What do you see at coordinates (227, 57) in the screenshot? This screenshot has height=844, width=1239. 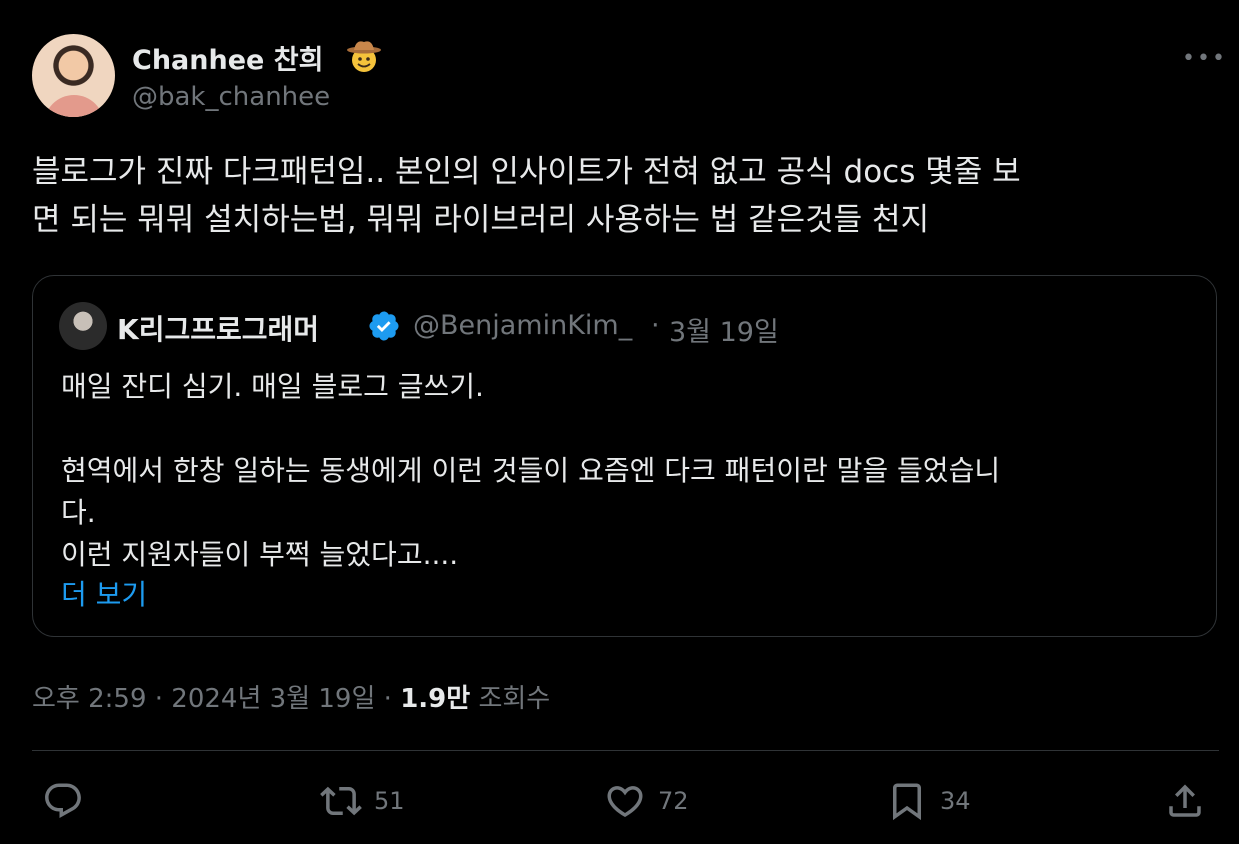 I see `author-display-name: Chanhee 찬희` at bounding box center [227, 57].